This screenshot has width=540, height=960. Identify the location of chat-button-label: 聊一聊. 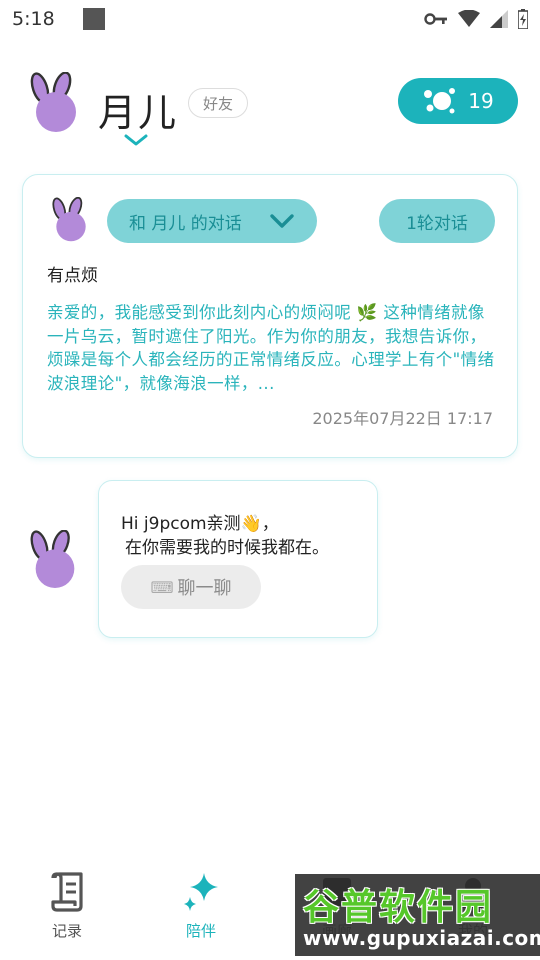
(204, 588).